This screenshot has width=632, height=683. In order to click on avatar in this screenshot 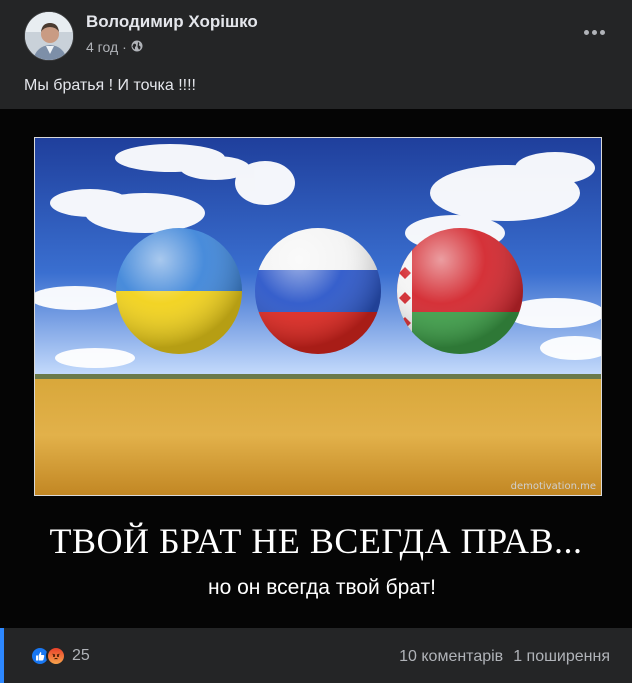, I will do `click(49, 36)`.